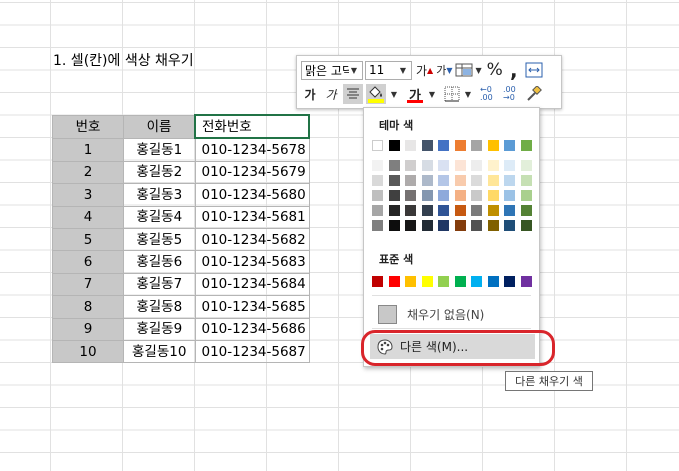 Image resolution: width=679 pixels, height=471 pixels. I want to click on no-fill-option: 채우기 없음(N), so click(451, 314).